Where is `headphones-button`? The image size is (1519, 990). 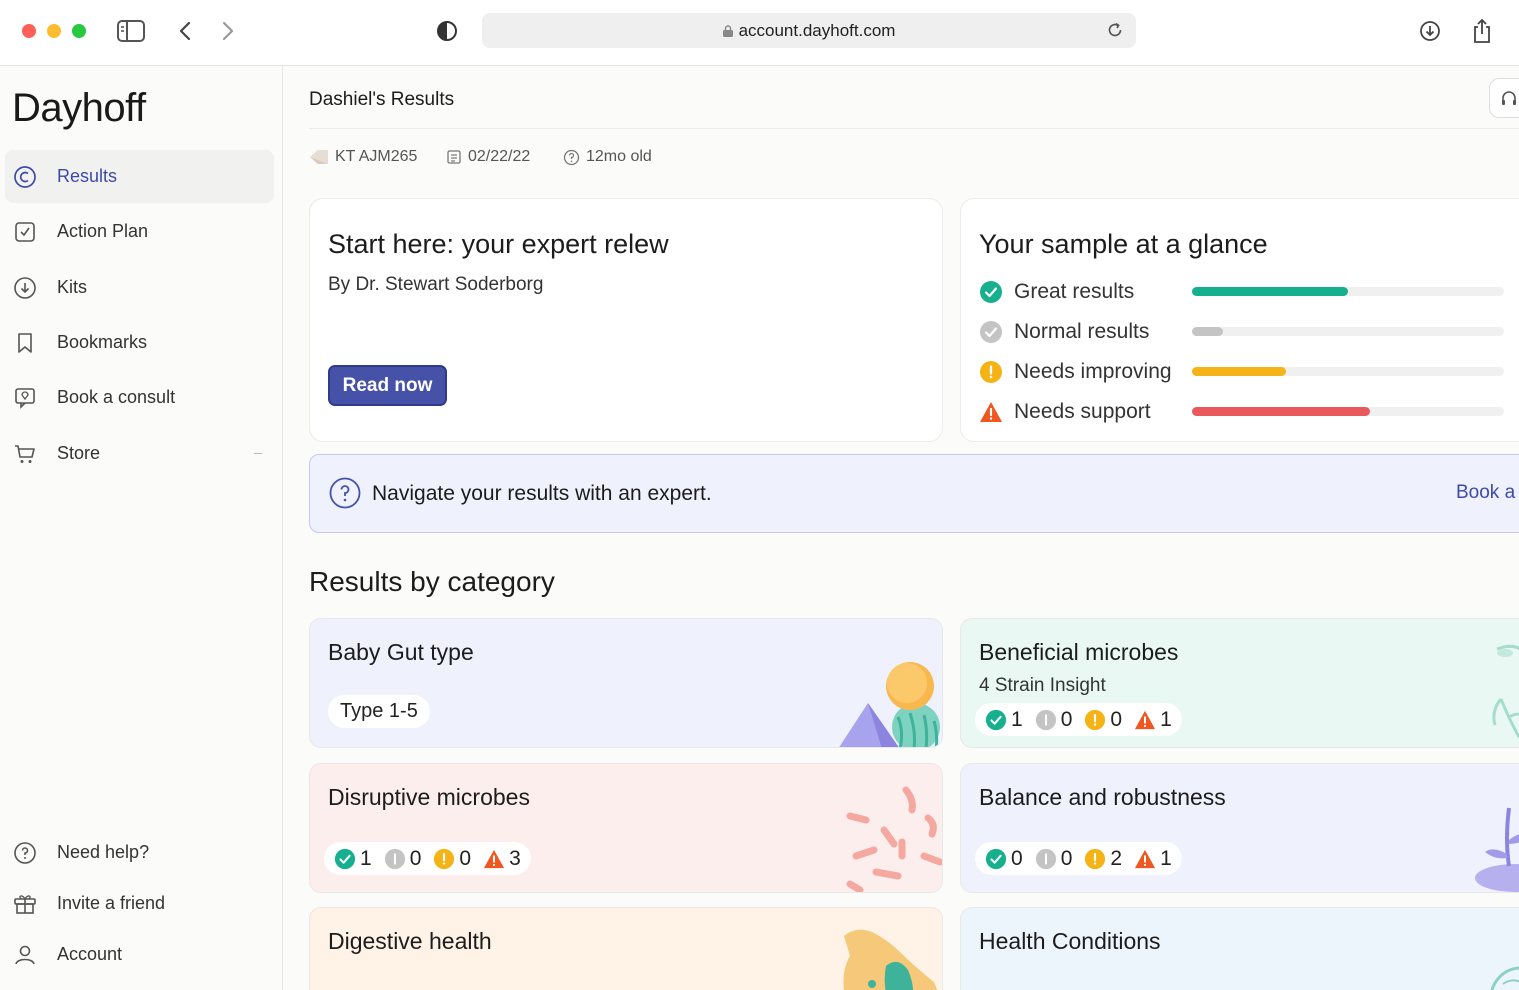 headphones-button is located at coordinates (1504, 98).